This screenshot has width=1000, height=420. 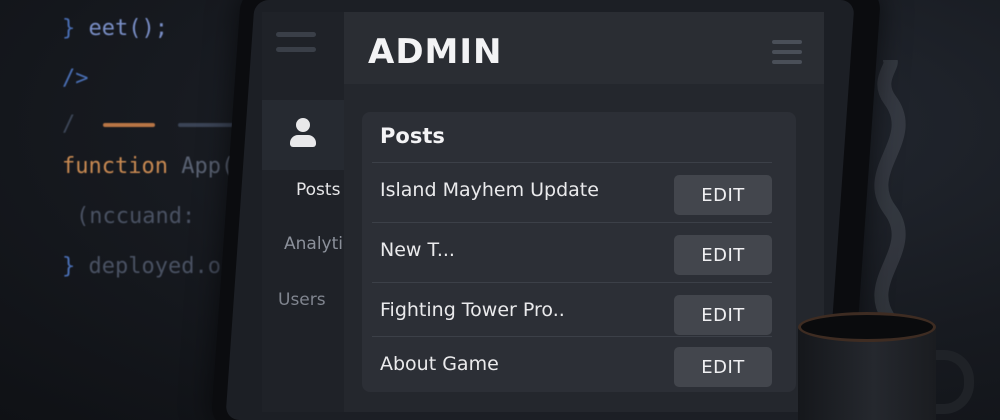 What do you see at coordinates (318, 190) in the screenshot?
I see `sidebar-item-posts: Posts` at bounding box center [318, 190].